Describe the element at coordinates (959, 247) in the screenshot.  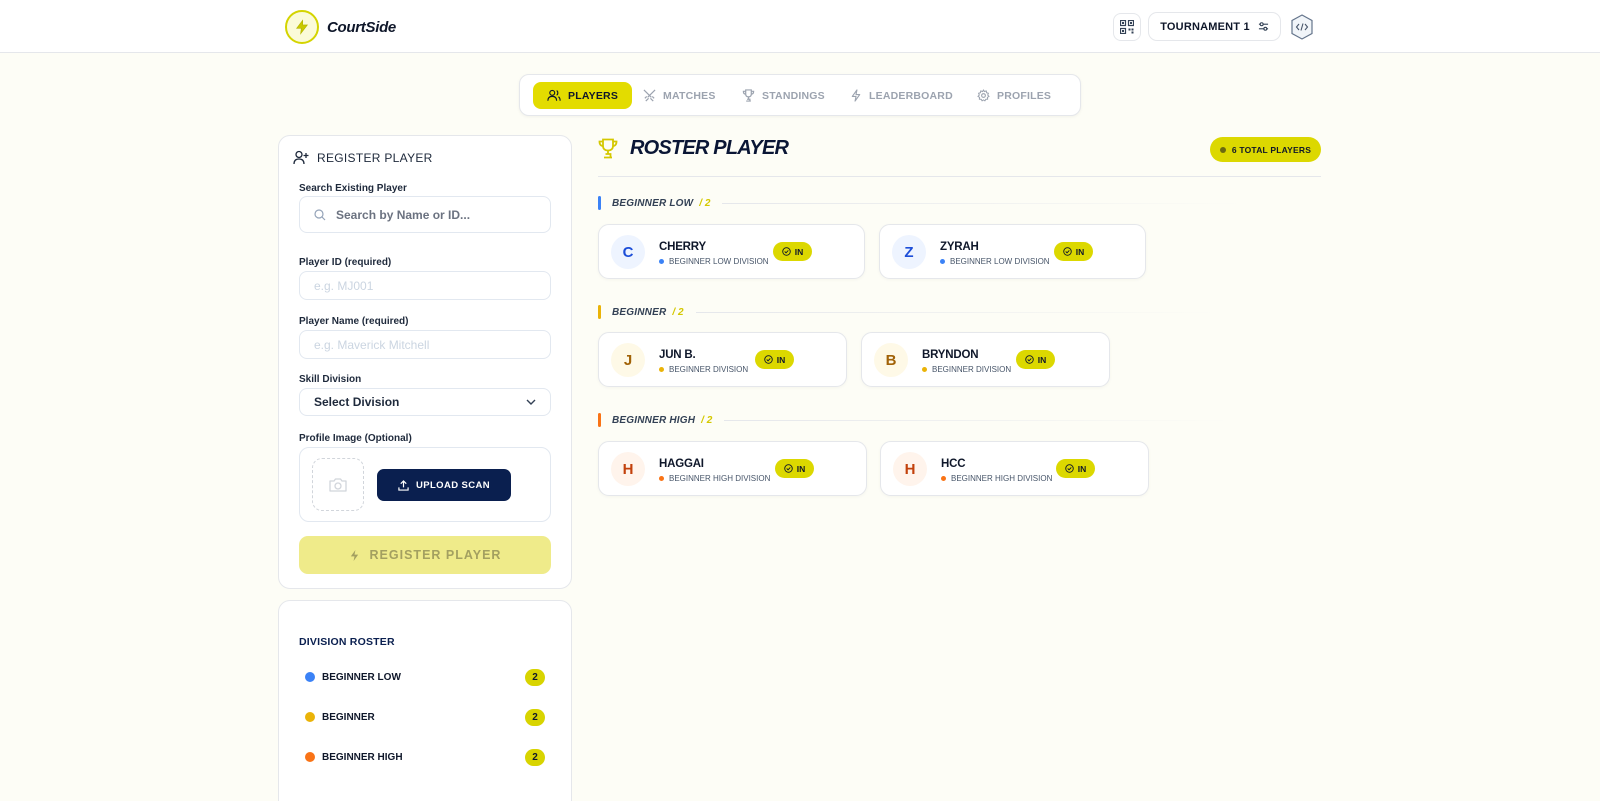
I see `player-name: ZYRAH` at that location.